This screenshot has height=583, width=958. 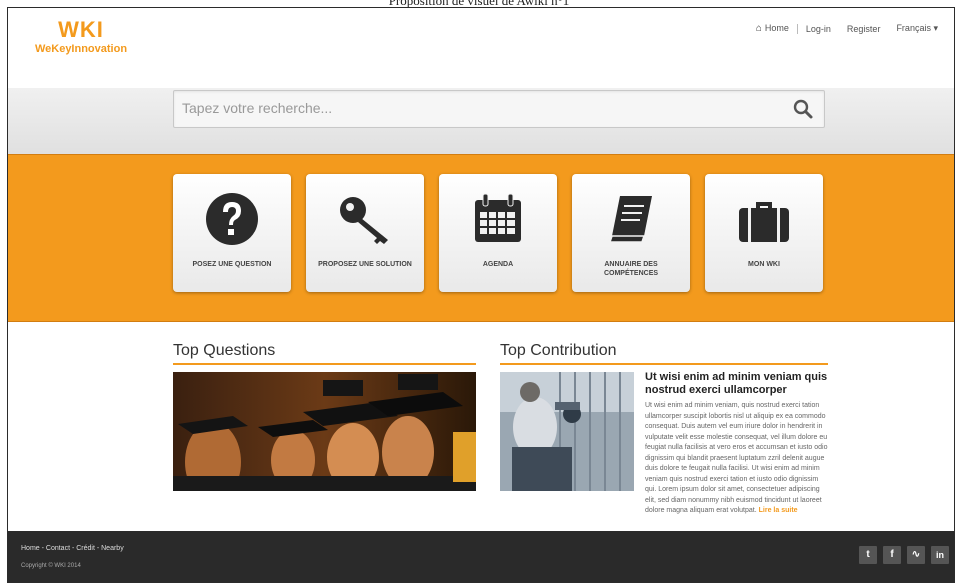 I want to click on tile-propose-solution: PROPOSEZ UNE SOLUTION, so click(x=365, y=233).